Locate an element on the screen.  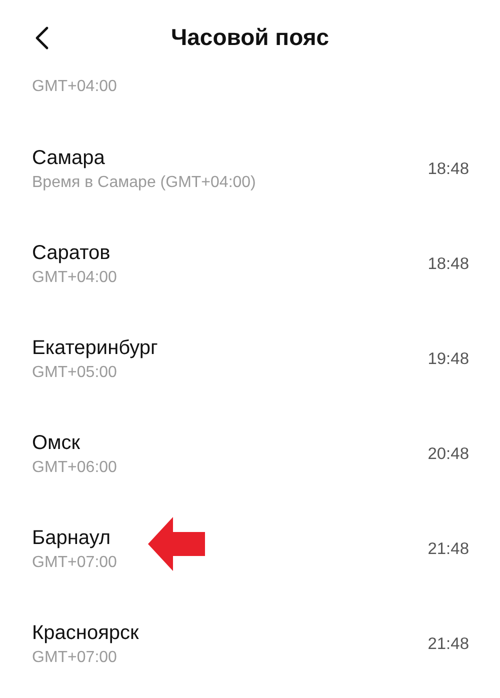
timezone-row: Екатеринбург GMT+05:00 19:48 is located at coordinates (250, 359).